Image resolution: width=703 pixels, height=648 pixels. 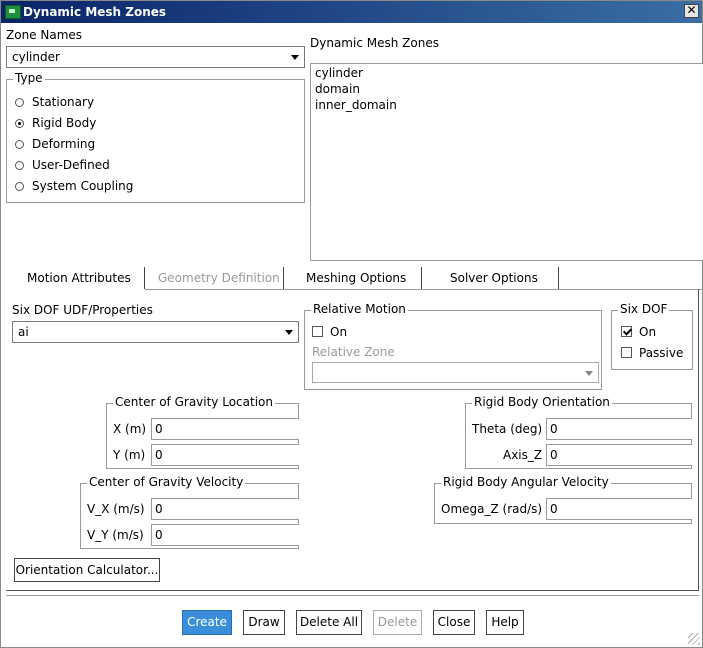 What do you see at coordinates (638, 332) in the screenshot?
I see `six-dof-on-checkbox: On` at bounding box center [638, 332].